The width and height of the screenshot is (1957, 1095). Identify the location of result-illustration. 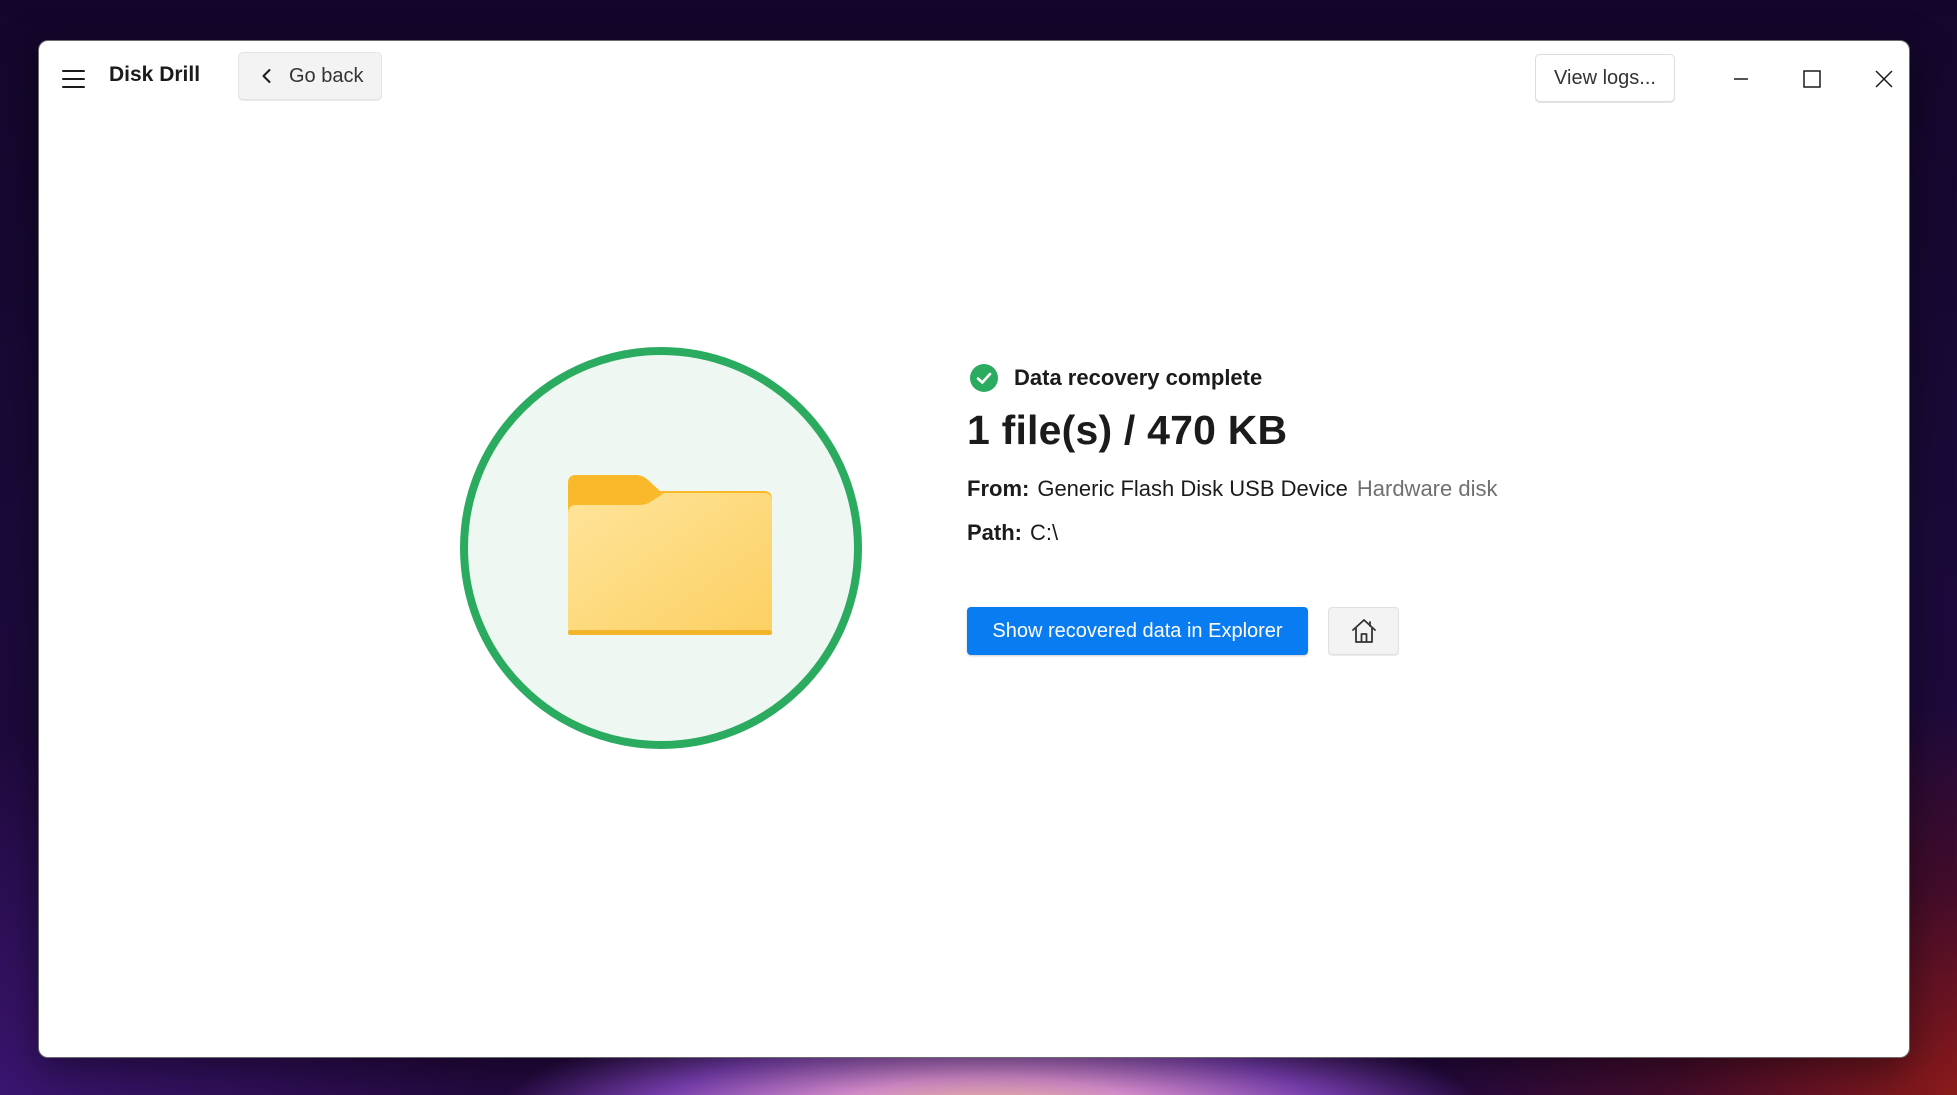
(661, 548).